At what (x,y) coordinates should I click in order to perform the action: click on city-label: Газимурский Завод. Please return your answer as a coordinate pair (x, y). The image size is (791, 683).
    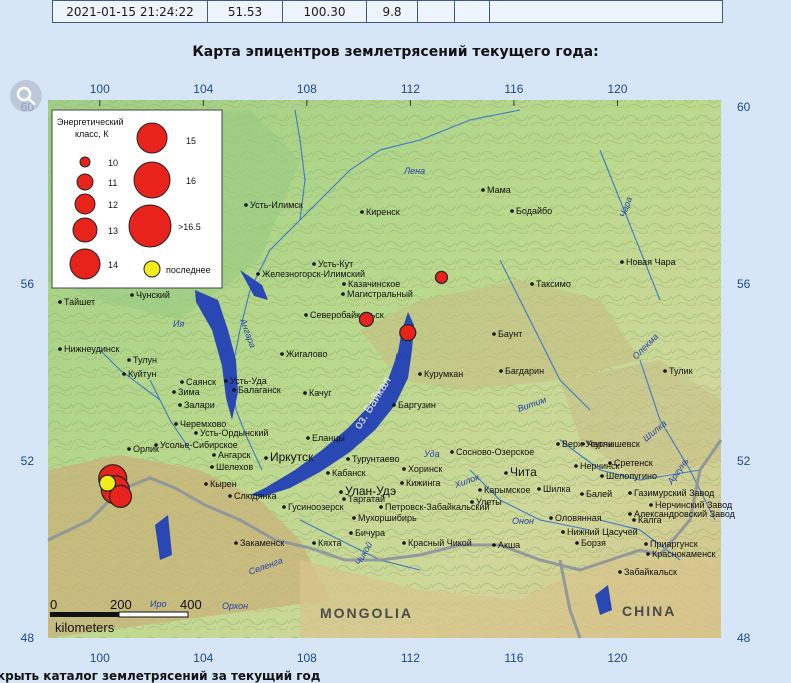
    Looking at the image, I should click on (674, 493).